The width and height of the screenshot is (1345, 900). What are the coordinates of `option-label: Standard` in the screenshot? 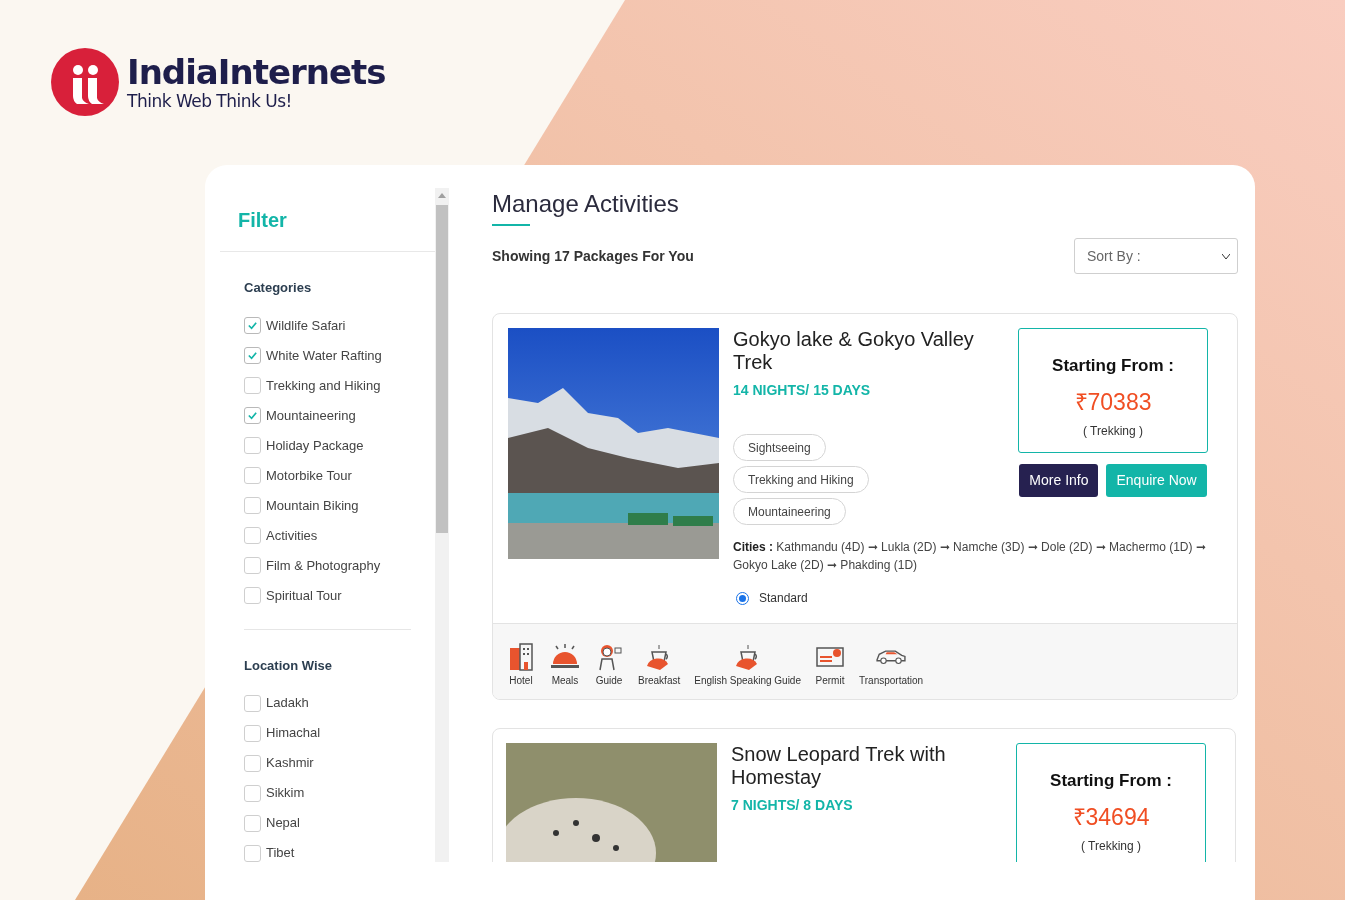 It's located at (783, 598).